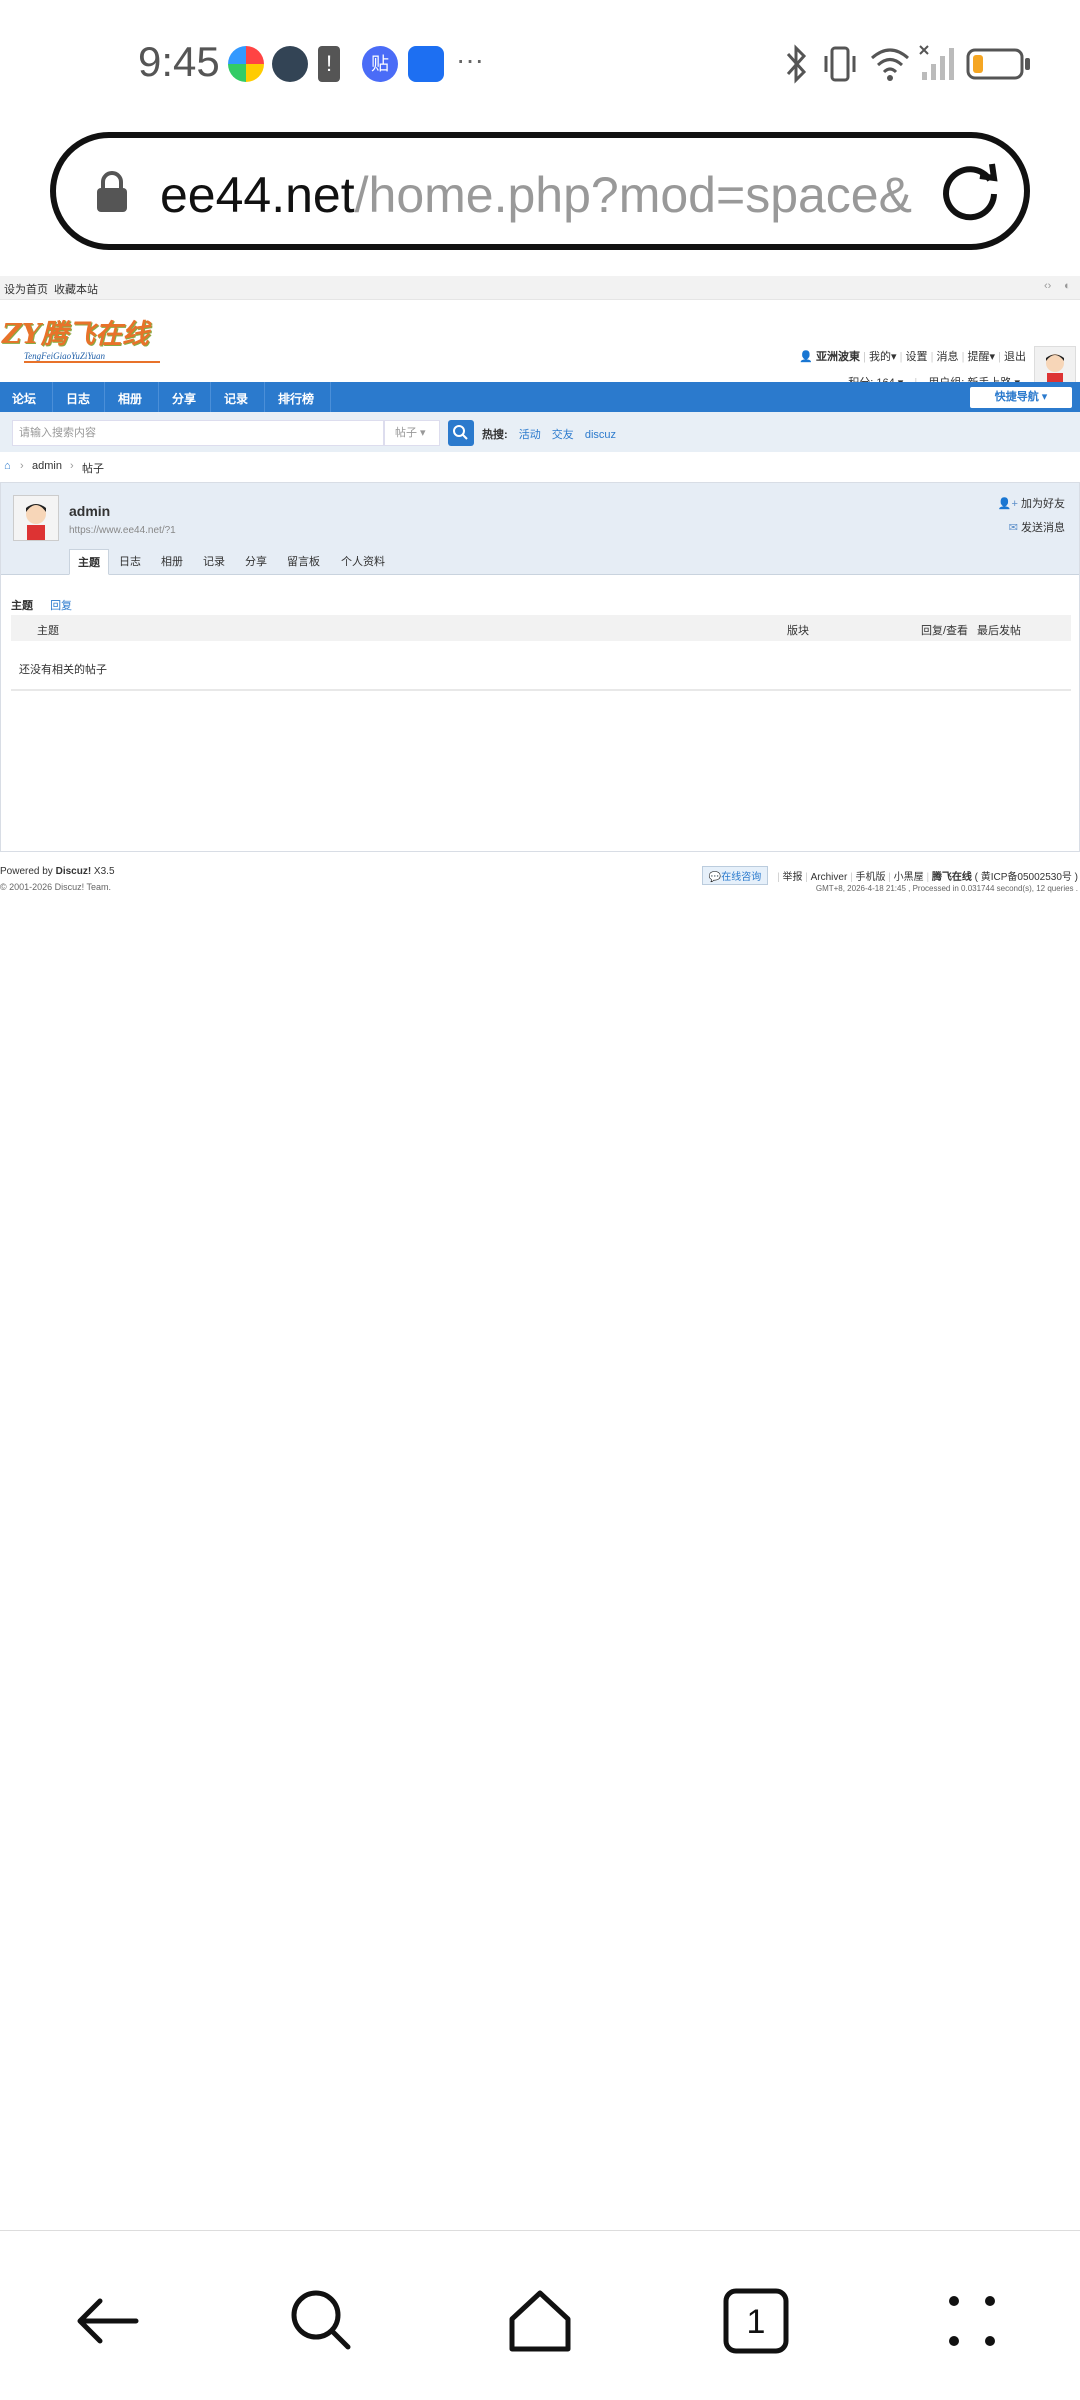  I want to click on home-icon: ⌂, so click(7, 466).